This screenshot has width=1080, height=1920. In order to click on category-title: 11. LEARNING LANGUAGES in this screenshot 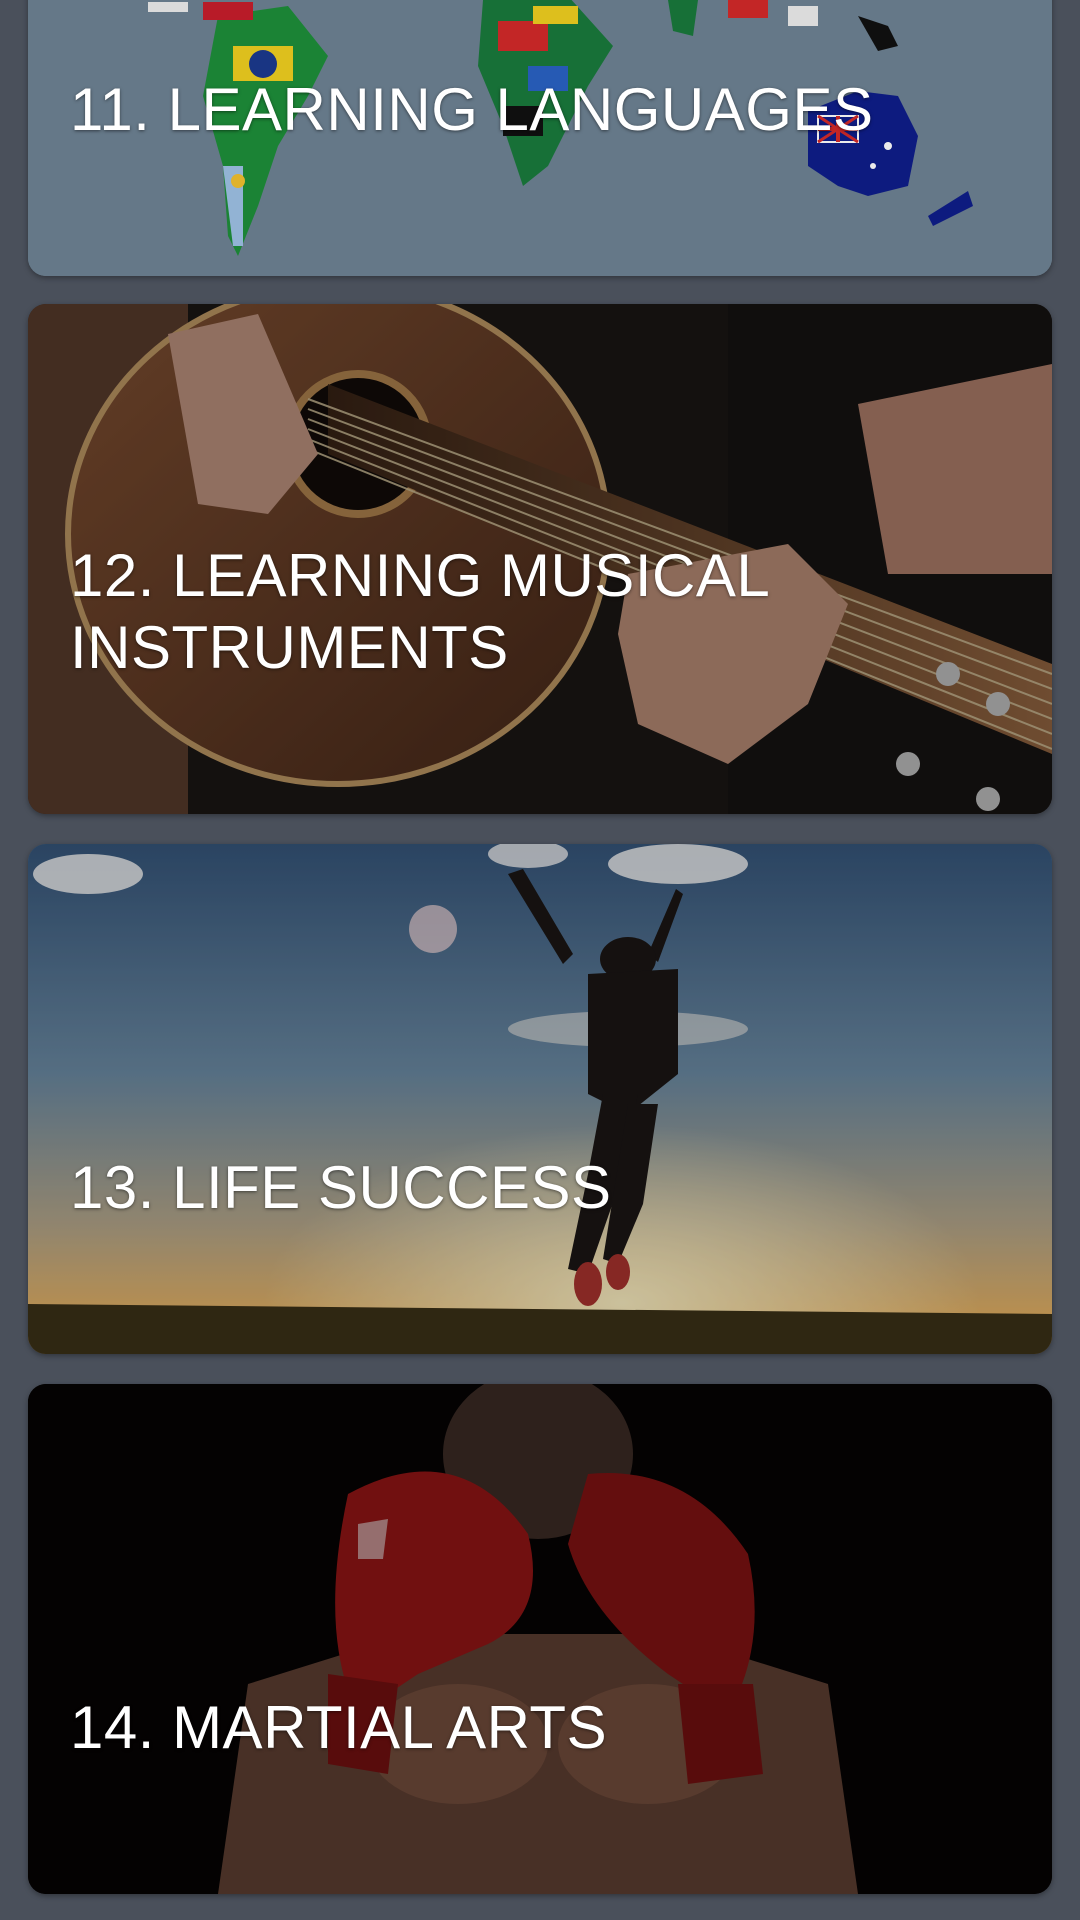, I will do `click(472, 109)`.